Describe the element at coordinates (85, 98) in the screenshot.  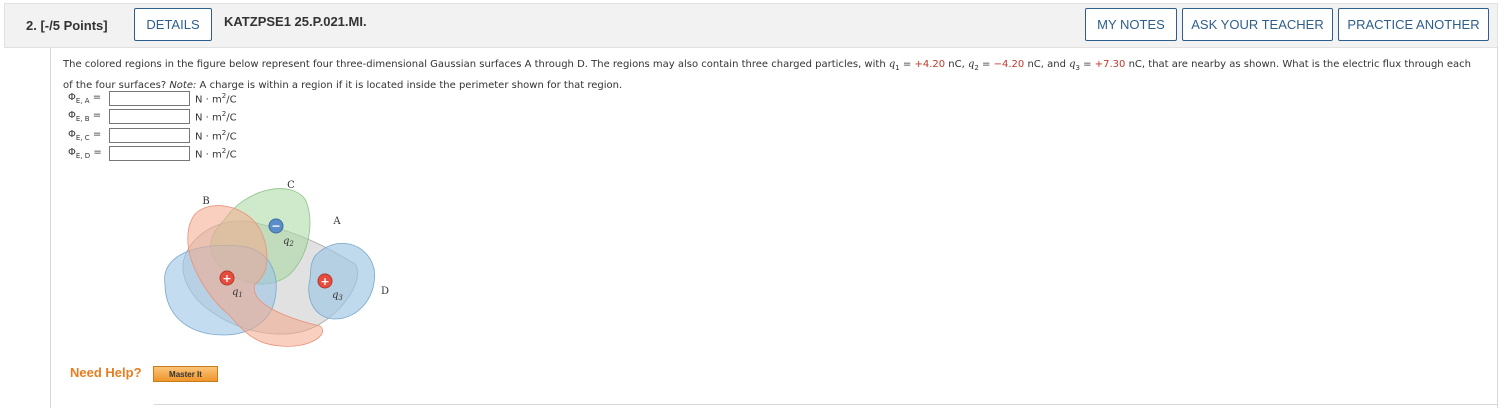
I see `flux-label-a: ΦE, A =` at that location.